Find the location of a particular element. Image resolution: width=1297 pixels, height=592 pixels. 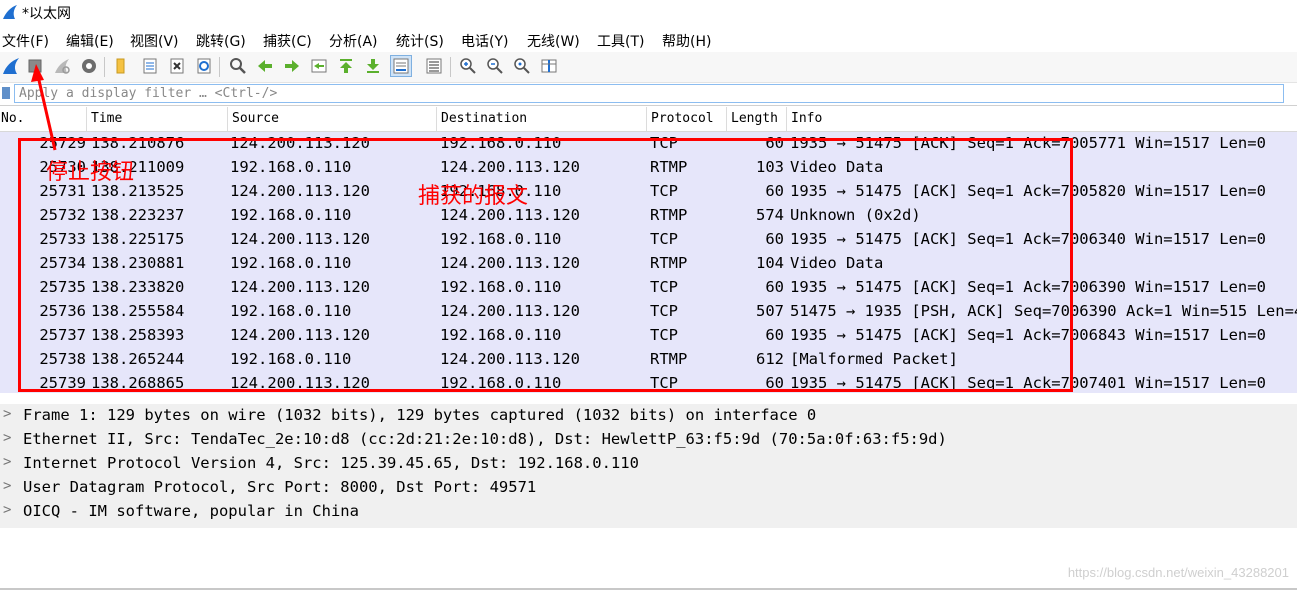

detail-tree-item: > OICQ - IM software, popular in China is located at coordinates (648, 512).